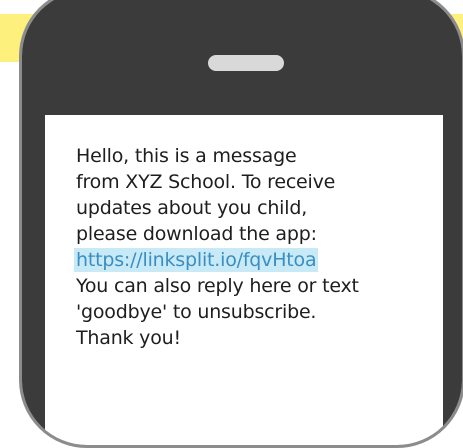  Describe the element at coordinates (206, 182) in the screenshot. I see `message-line: from XYZ School. To receive` at that location.